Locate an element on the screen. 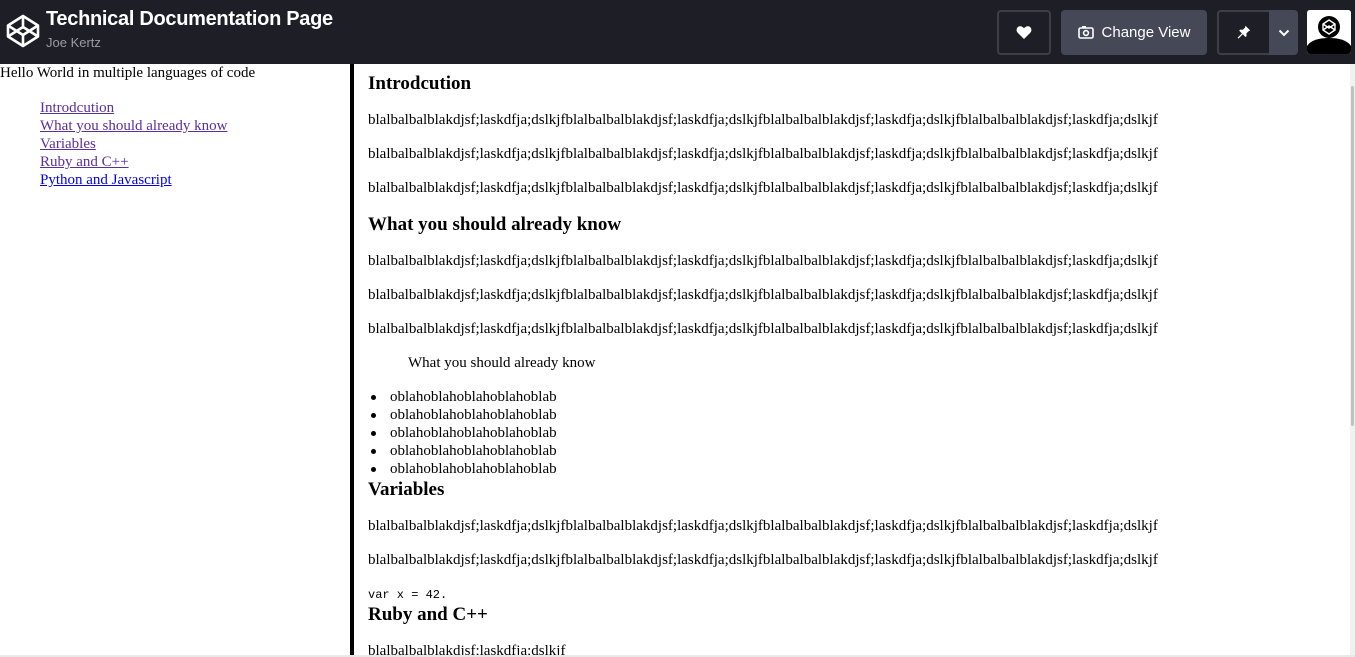 The image size is (1355, 657). heart-icon is located at coordinates (1024, 32).